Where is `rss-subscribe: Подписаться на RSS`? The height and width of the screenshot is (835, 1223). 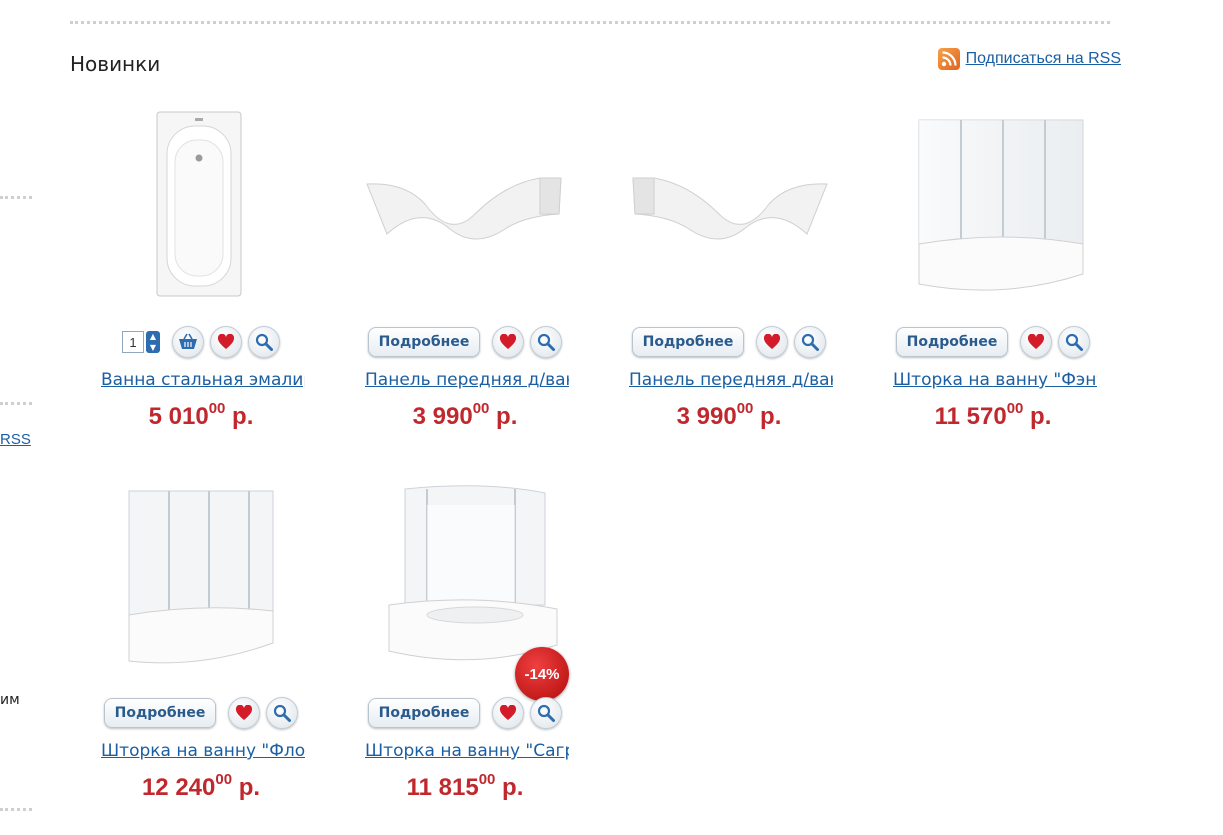 rss-subscribe: Подписаться на RSS is located at coordinates (1029, 59).